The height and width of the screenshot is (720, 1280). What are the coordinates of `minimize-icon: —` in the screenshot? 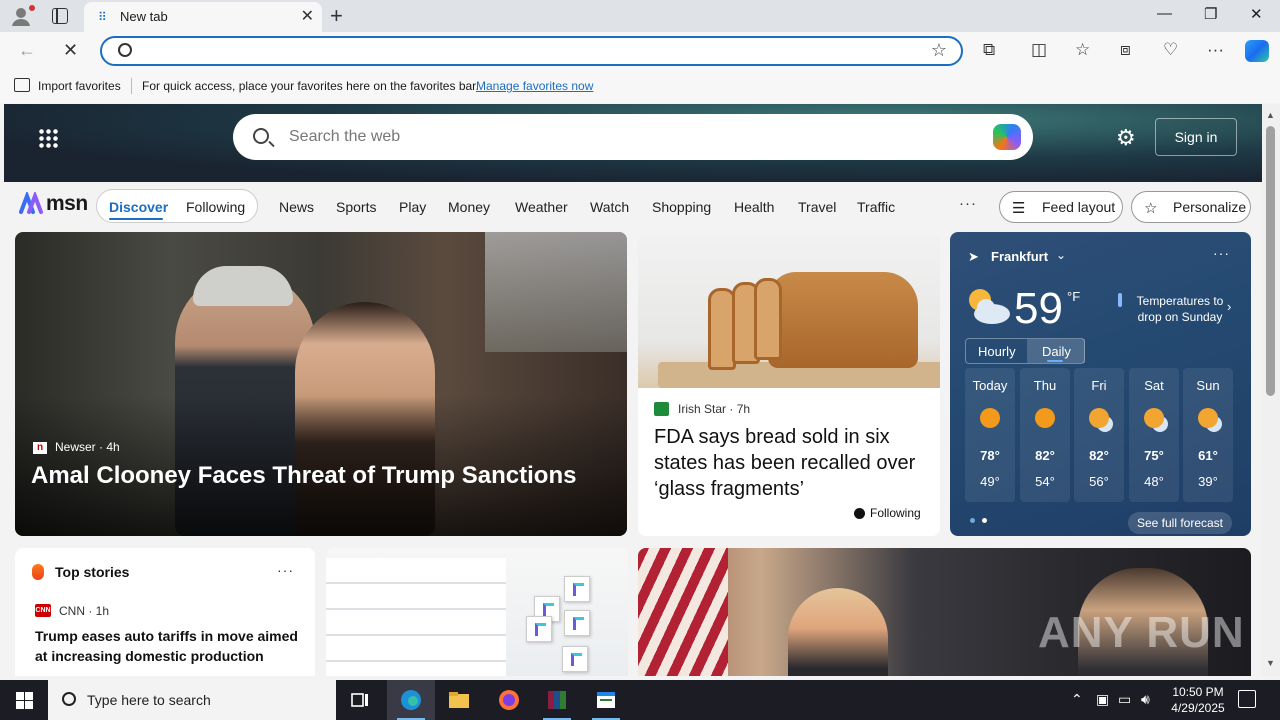 It's located at (1164, 13).